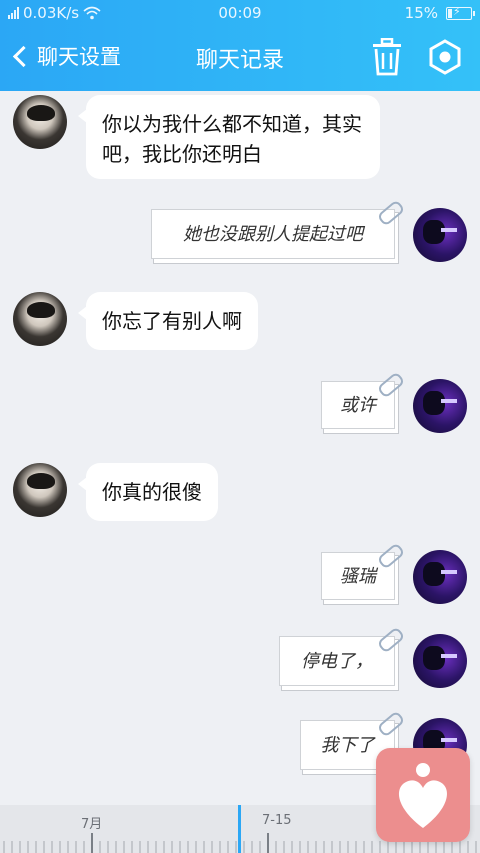 This screenshot has width=480, height=853. Describe the element at coordinates (421, 13) in the screenshot. I see `battery-percent: 15%` at that location.